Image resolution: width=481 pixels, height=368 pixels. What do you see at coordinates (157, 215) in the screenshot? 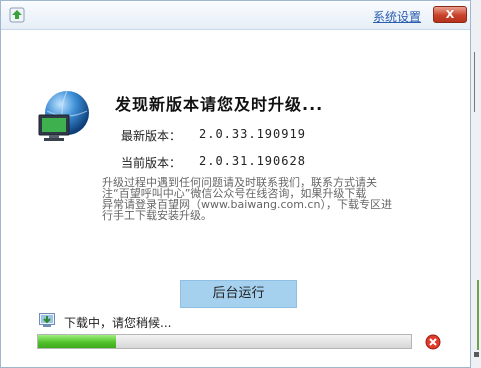
I see `notice-line: 行手工下载安装升级。` at bounding box center [157, 215].